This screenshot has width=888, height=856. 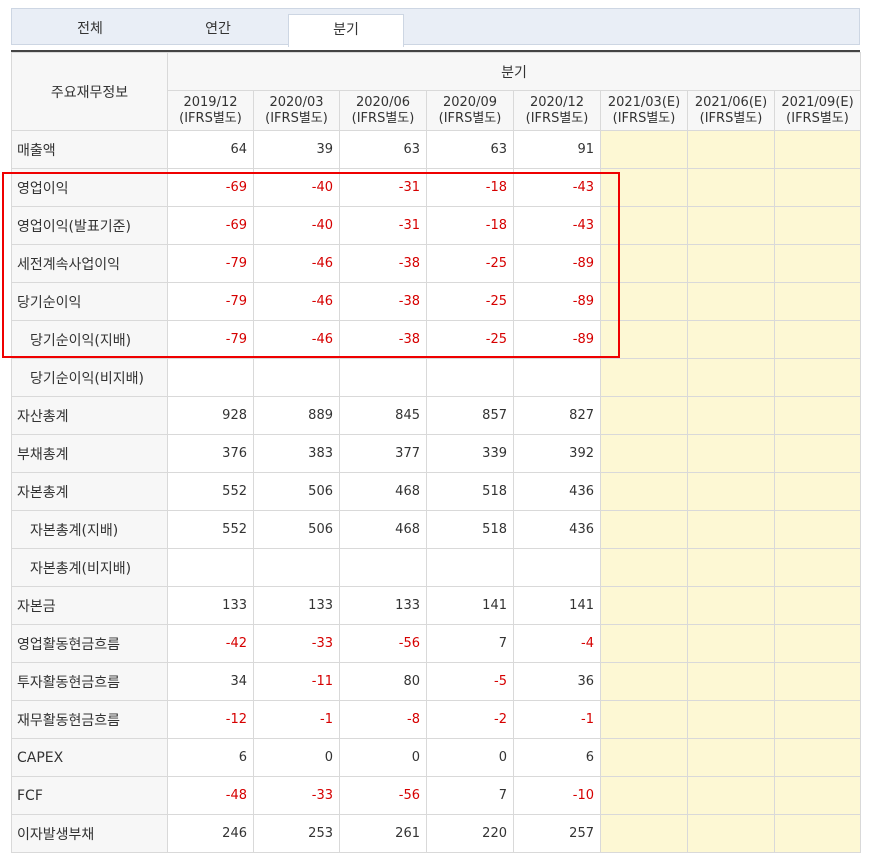 What do you see at coordinates (436, 377) in the screenshot?
I see `table-row: 당기순이익(비지배)` at bounding box center [436, 377].